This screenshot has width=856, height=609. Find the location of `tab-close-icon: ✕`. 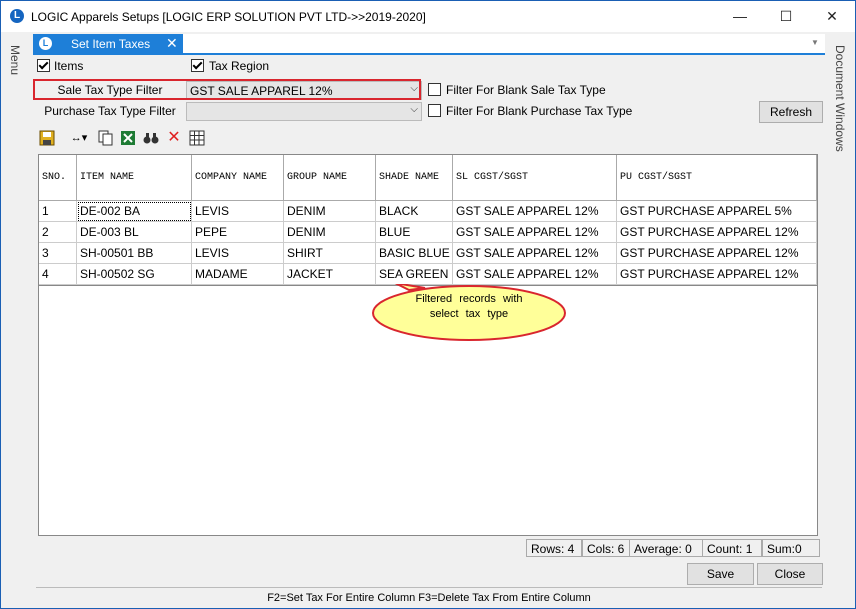

tab-close-icon: ✕ is located at coordinates (172, 43).